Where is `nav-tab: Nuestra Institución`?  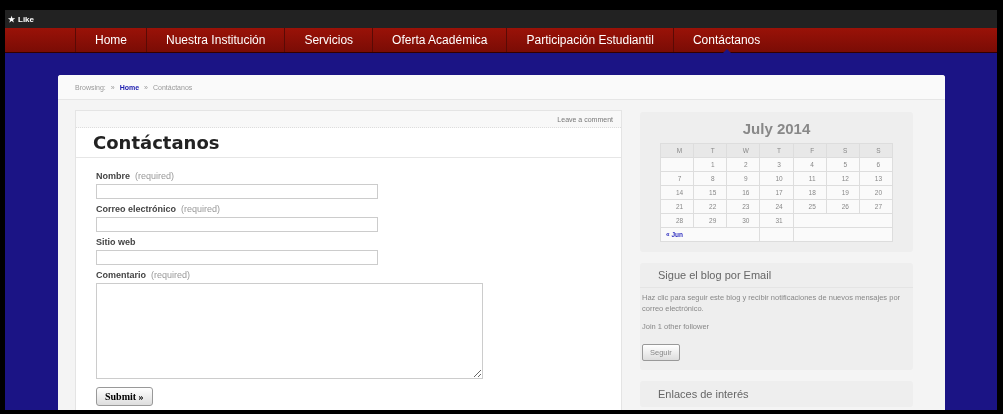 nav-tab: Nuestra Institución is located at coordinates (215, 40).